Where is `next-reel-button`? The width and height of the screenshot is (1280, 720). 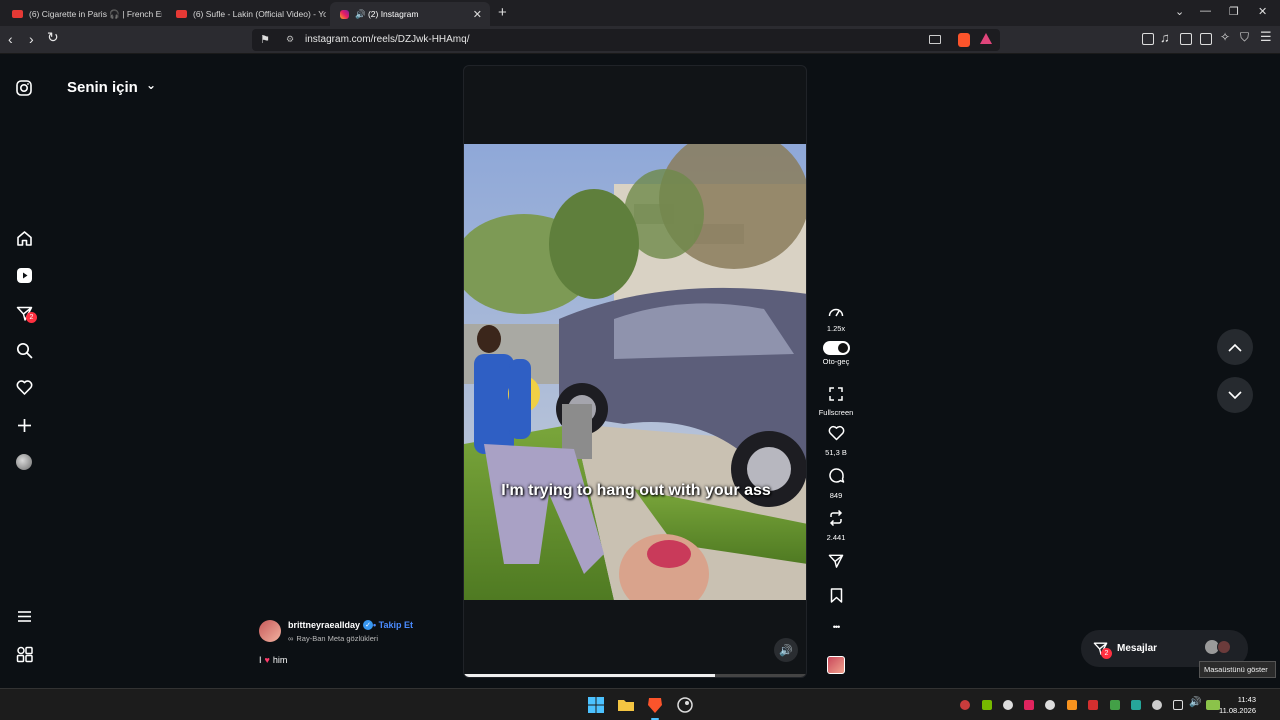
next-reel-button is located at coordinates (1235, 395).